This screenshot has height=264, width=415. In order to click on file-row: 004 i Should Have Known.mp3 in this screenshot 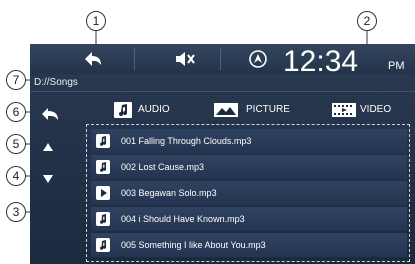, I will do `click(249, 219)`.